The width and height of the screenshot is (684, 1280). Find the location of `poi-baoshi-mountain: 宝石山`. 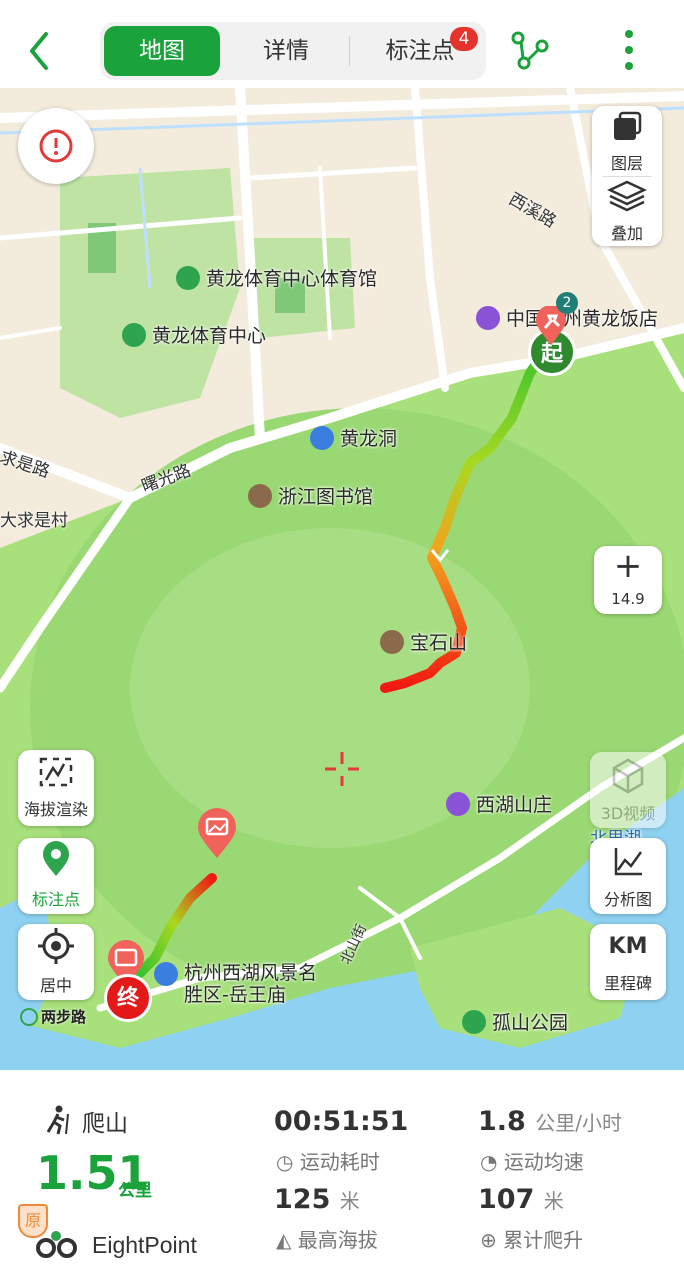

poi-baoshi-mountain: 宝石山 is located at coordinates (423, 641).